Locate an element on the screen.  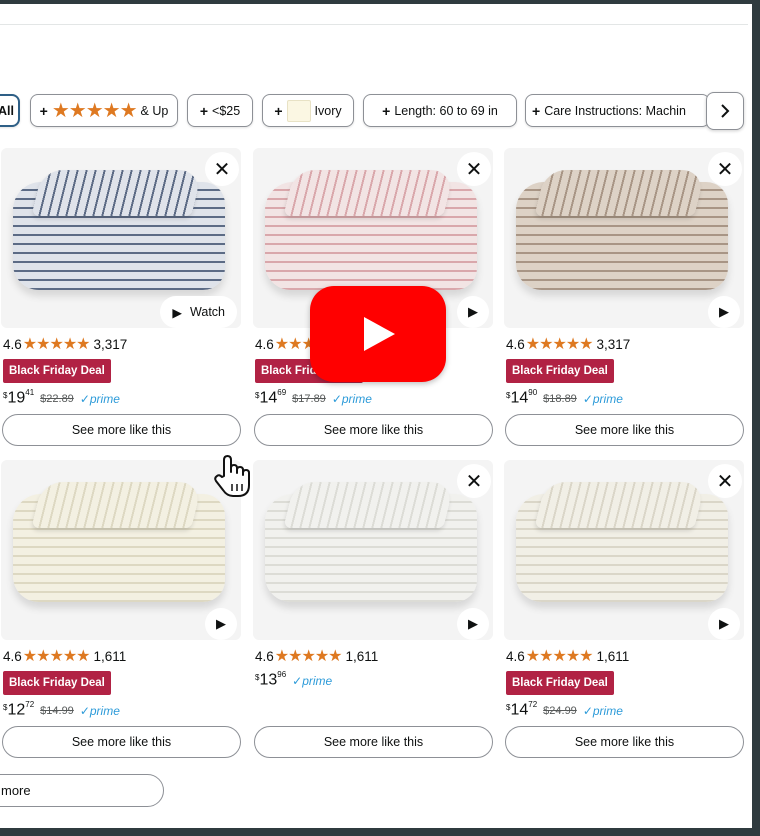
chip-color-label: Ivory is located at coordinates (328, 110).